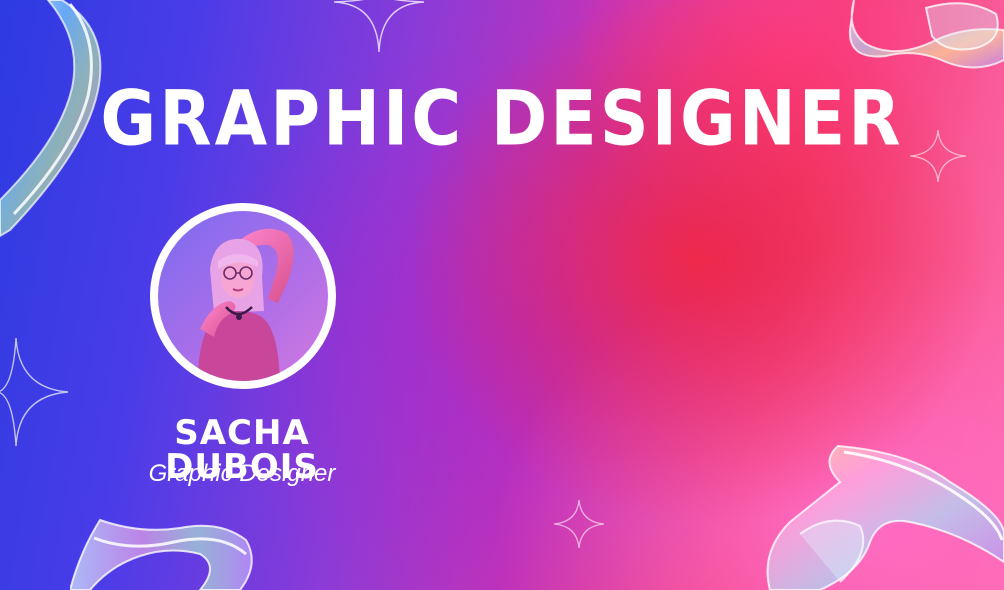  I want to click on card-title: GRAPHIC DESIGNER, so click(502, 119).